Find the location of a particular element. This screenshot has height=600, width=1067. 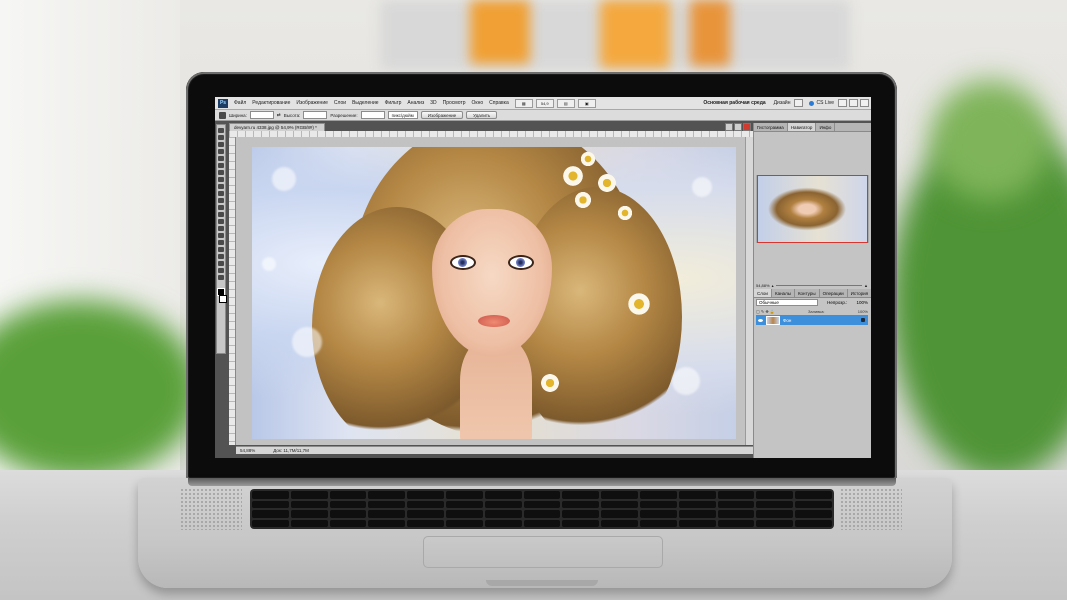

eraser-tool-icon is located at coordinates (221, 200).